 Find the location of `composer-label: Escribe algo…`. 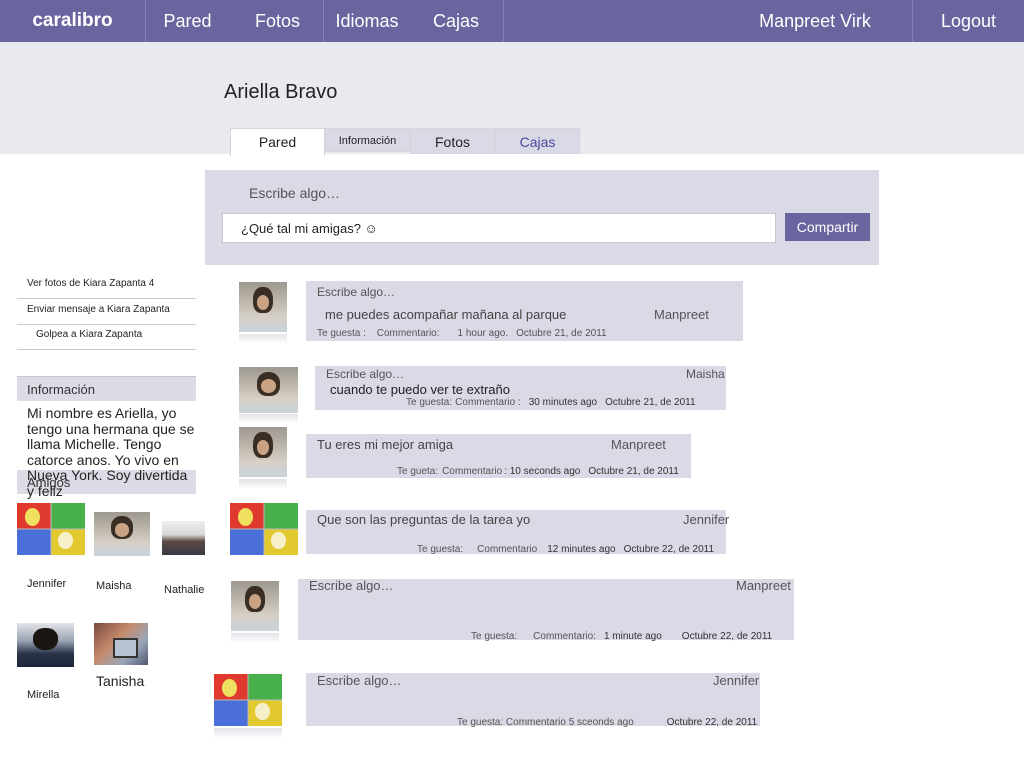

composer-label: Escribe algo… is located at coordinates (295, 193).